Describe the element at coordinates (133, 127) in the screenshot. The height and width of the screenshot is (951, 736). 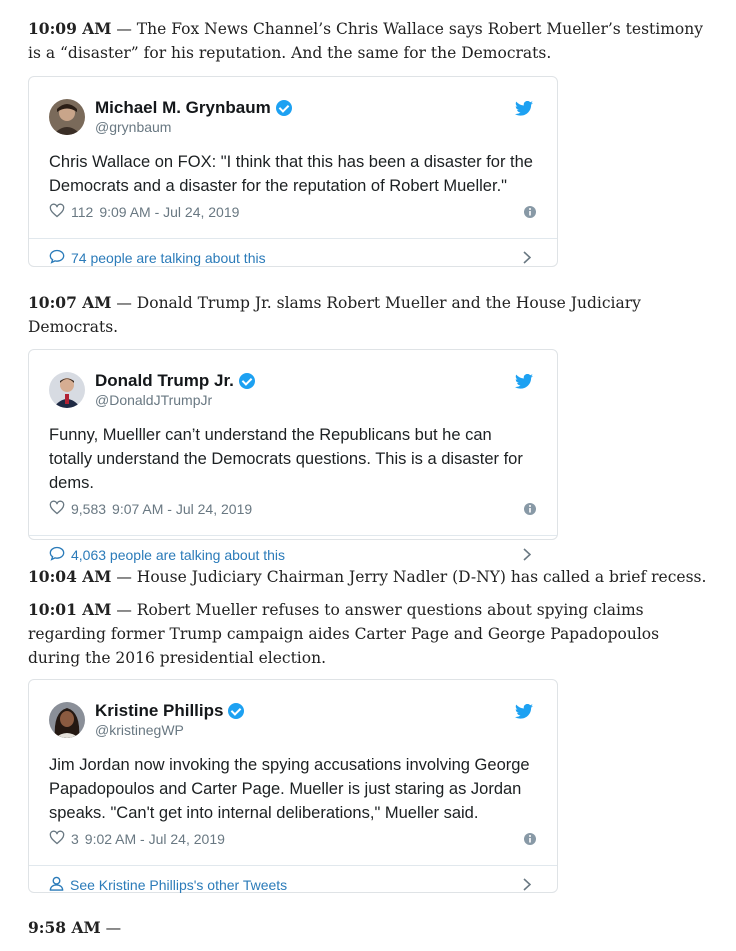
I see `author-handle: @grynbaum` at that location.